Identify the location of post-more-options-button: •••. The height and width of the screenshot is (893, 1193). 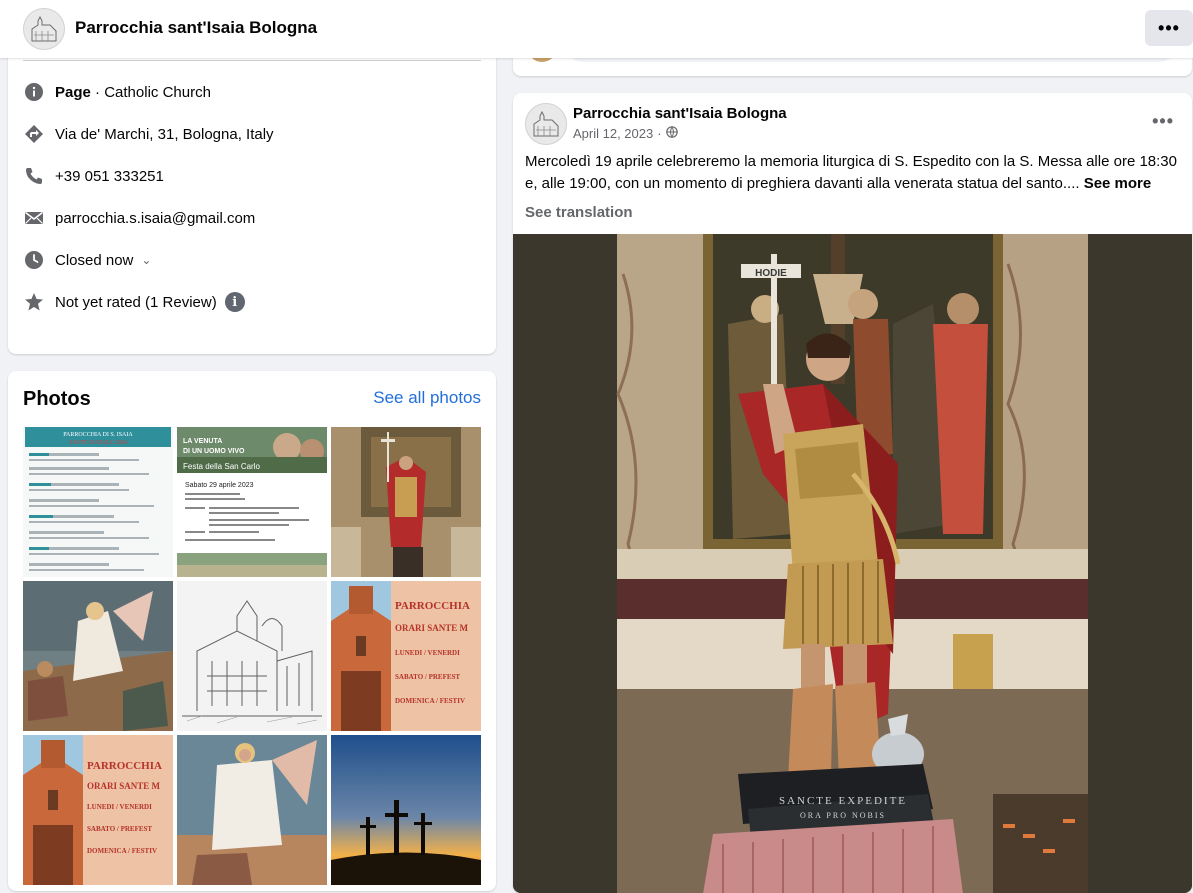
(1163, 121).